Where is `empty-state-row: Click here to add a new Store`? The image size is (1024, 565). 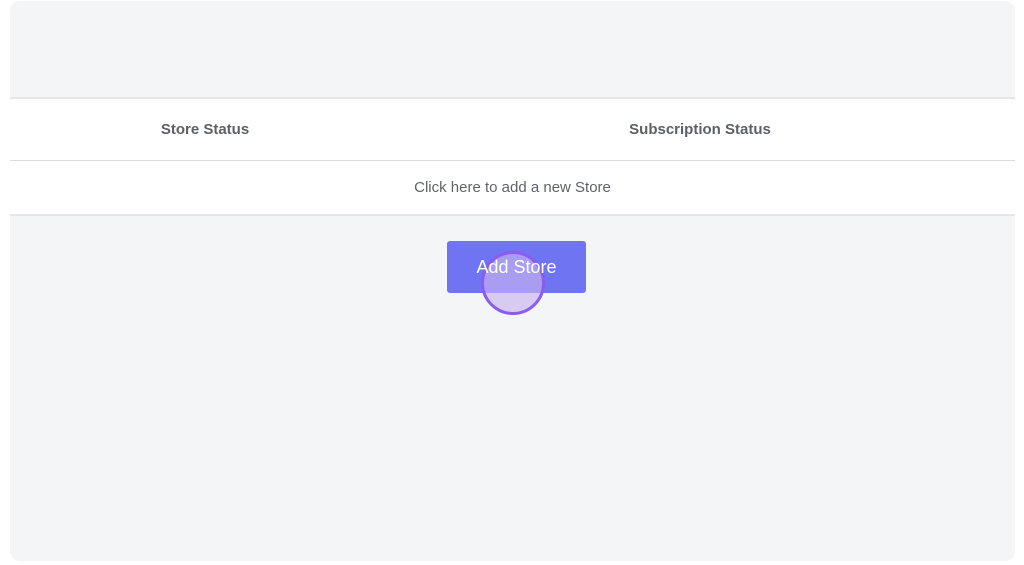 empty-state-row: Click here to add a new Store is located at coordinates (512, 187).